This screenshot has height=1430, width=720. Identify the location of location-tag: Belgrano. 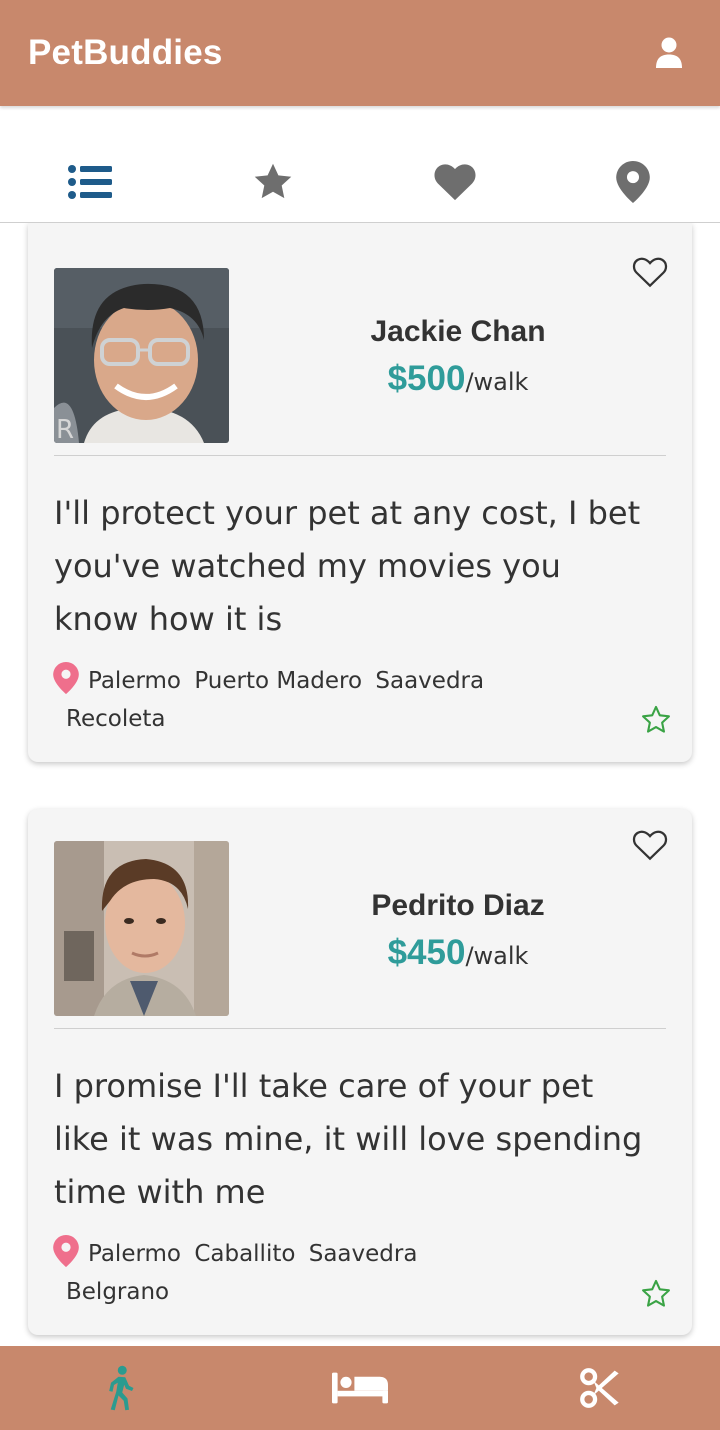
(118, 1292).